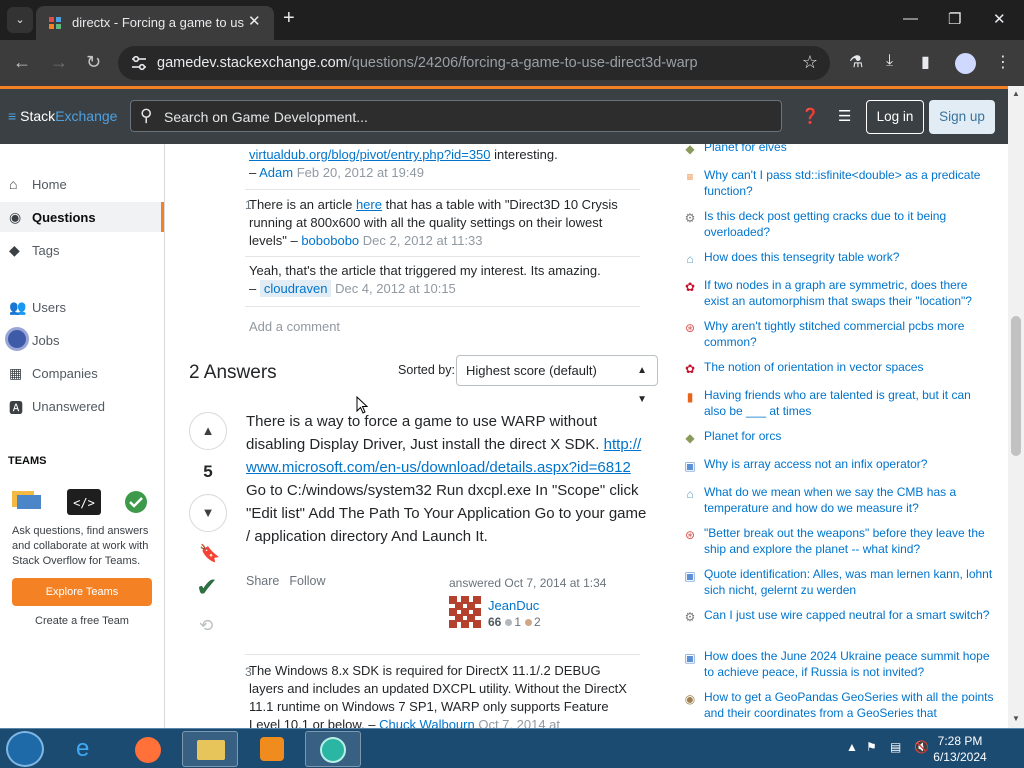  I want to click on site-icon: ▣, so click(690, 466).